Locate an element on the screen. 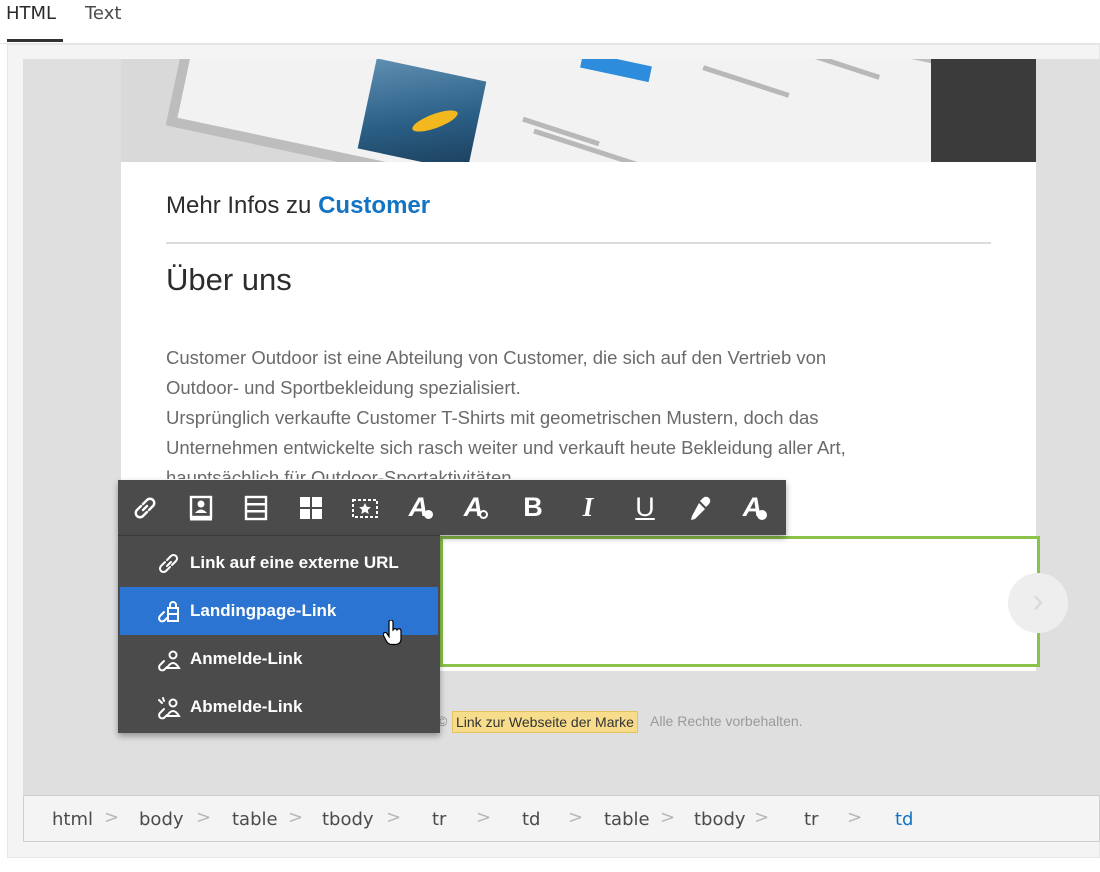 The width and height of the screenshot is (1100, 872). menu-item-label: Link auf eine externe URL is located at coordinates (294, 562).